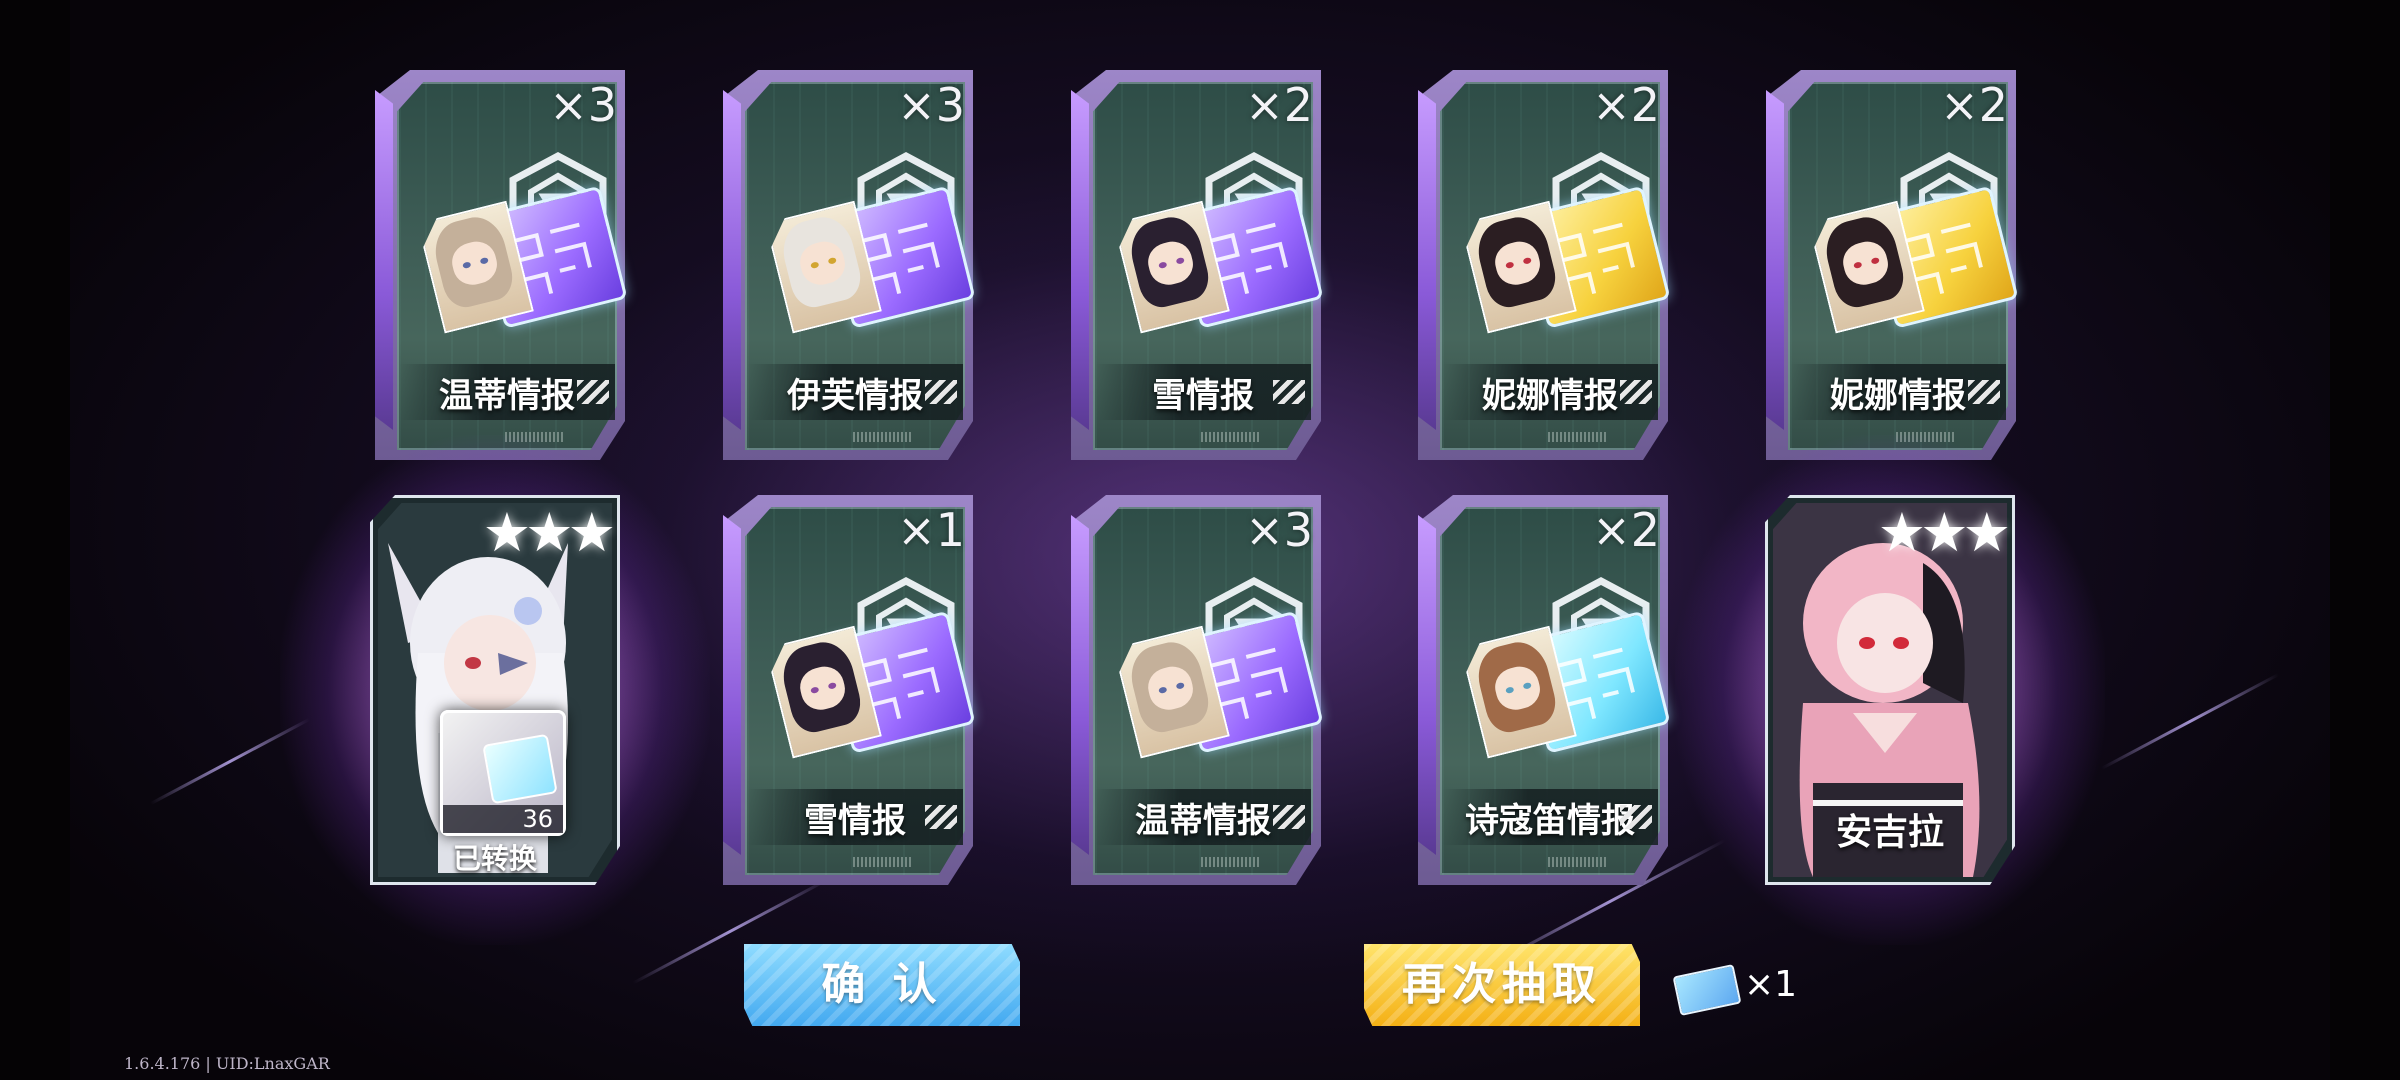 The image size is (2400, 1080). Describe the element at coordinates (849, 265) in the screenshot. I see `intel-card: ×3 伊芙情报` at that location.